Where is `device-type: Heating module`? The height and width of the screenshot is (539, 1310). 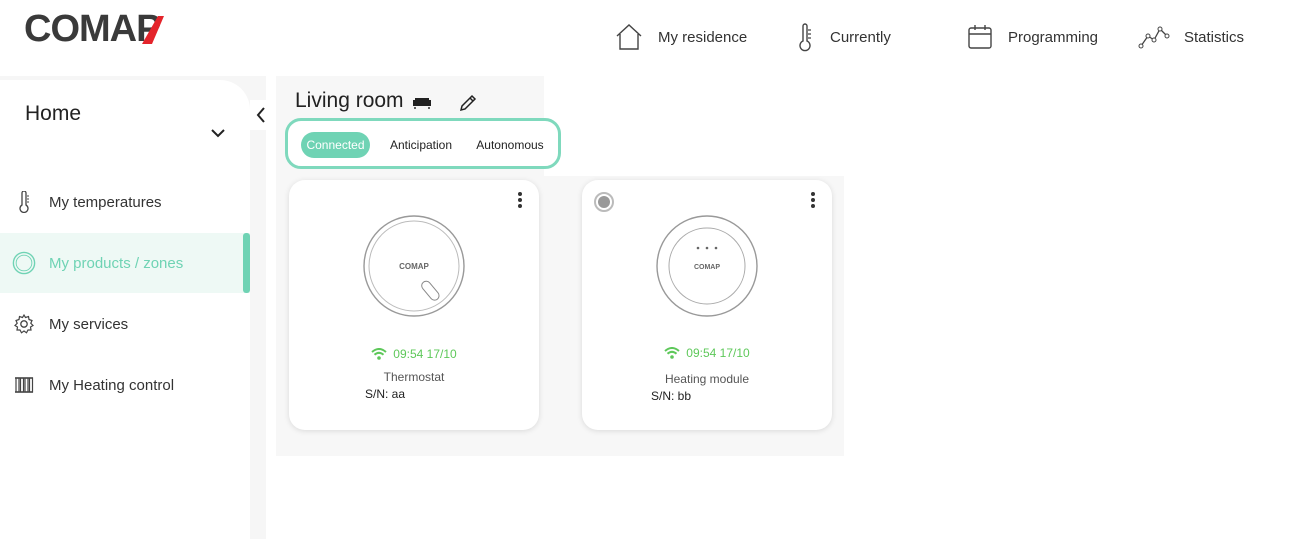
device-type: Heating module is located at coordinates (707, 379).